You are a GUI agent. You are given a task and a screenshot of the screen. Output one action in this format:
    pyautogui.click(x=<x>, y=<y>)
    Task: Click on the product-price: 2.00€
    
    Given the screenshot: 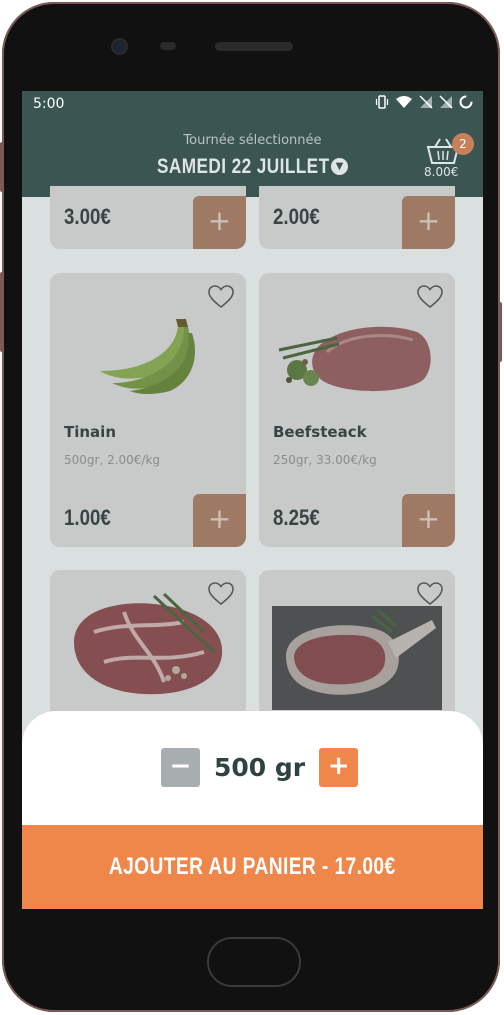 What is the action you would take?
    pyautogui.click(x=296, y=216)
    